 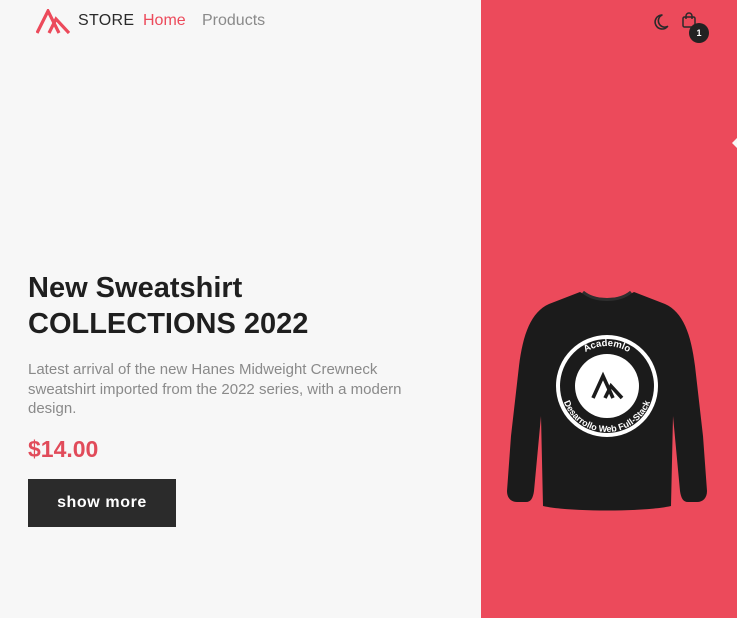 What do you see at coordinates (233, 21) in the screenshot?
I see `nav-products-link: Products` at bounding box center [233, 21].